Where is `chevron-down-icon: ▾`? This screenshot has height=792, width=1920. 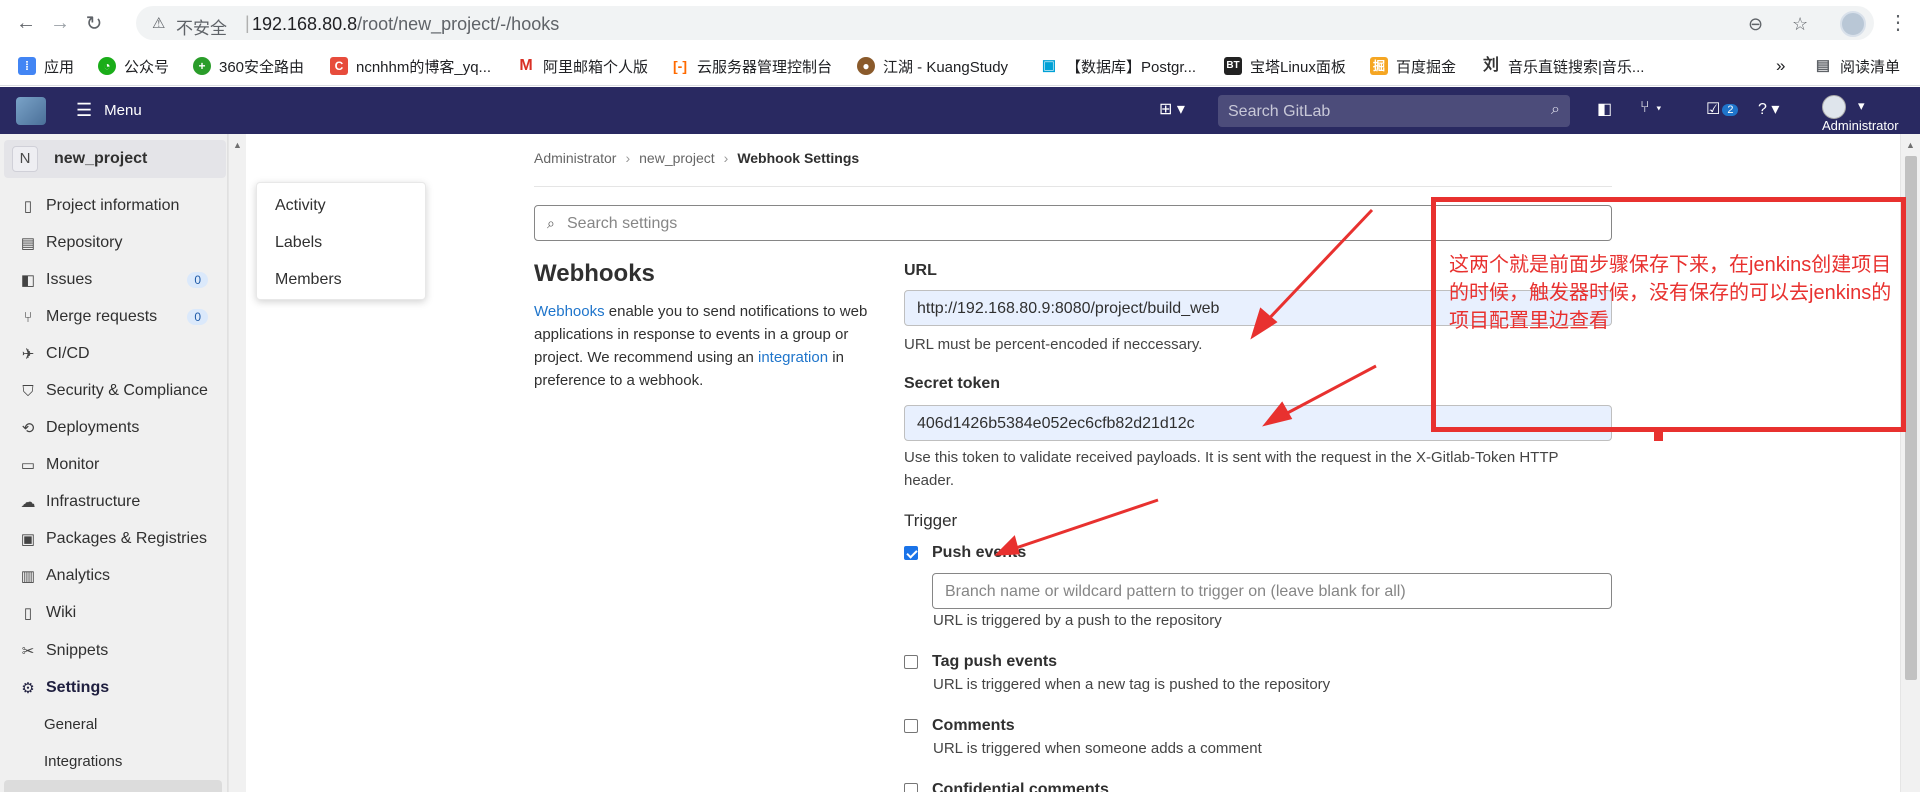 chevron-down-icon: ▾ is located at coordinates (1861, 105).